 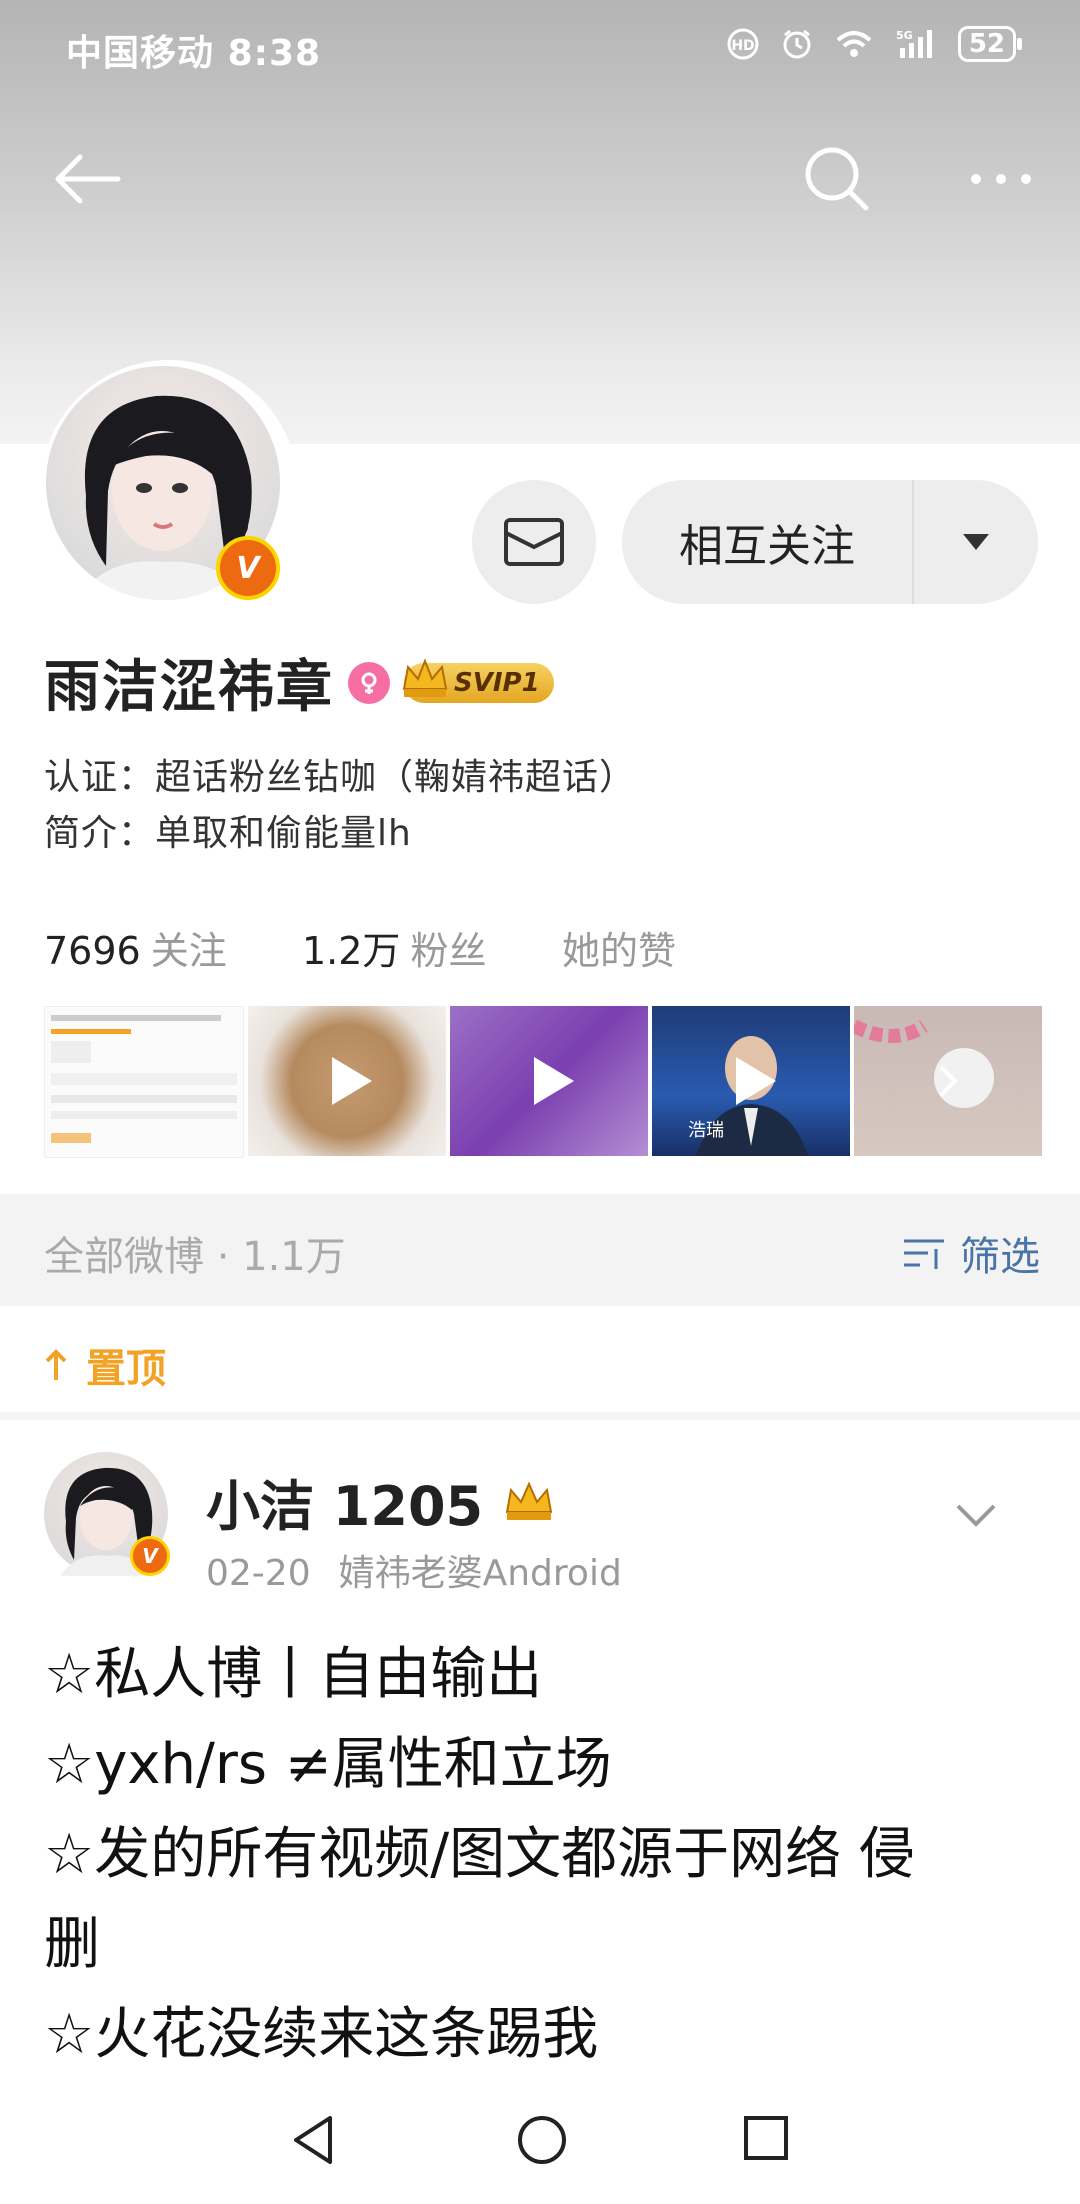 What do you see at coordinates (990, 44) in the screenshot?
I see `battery-indicator: 52` at bounding box center [990, 44].